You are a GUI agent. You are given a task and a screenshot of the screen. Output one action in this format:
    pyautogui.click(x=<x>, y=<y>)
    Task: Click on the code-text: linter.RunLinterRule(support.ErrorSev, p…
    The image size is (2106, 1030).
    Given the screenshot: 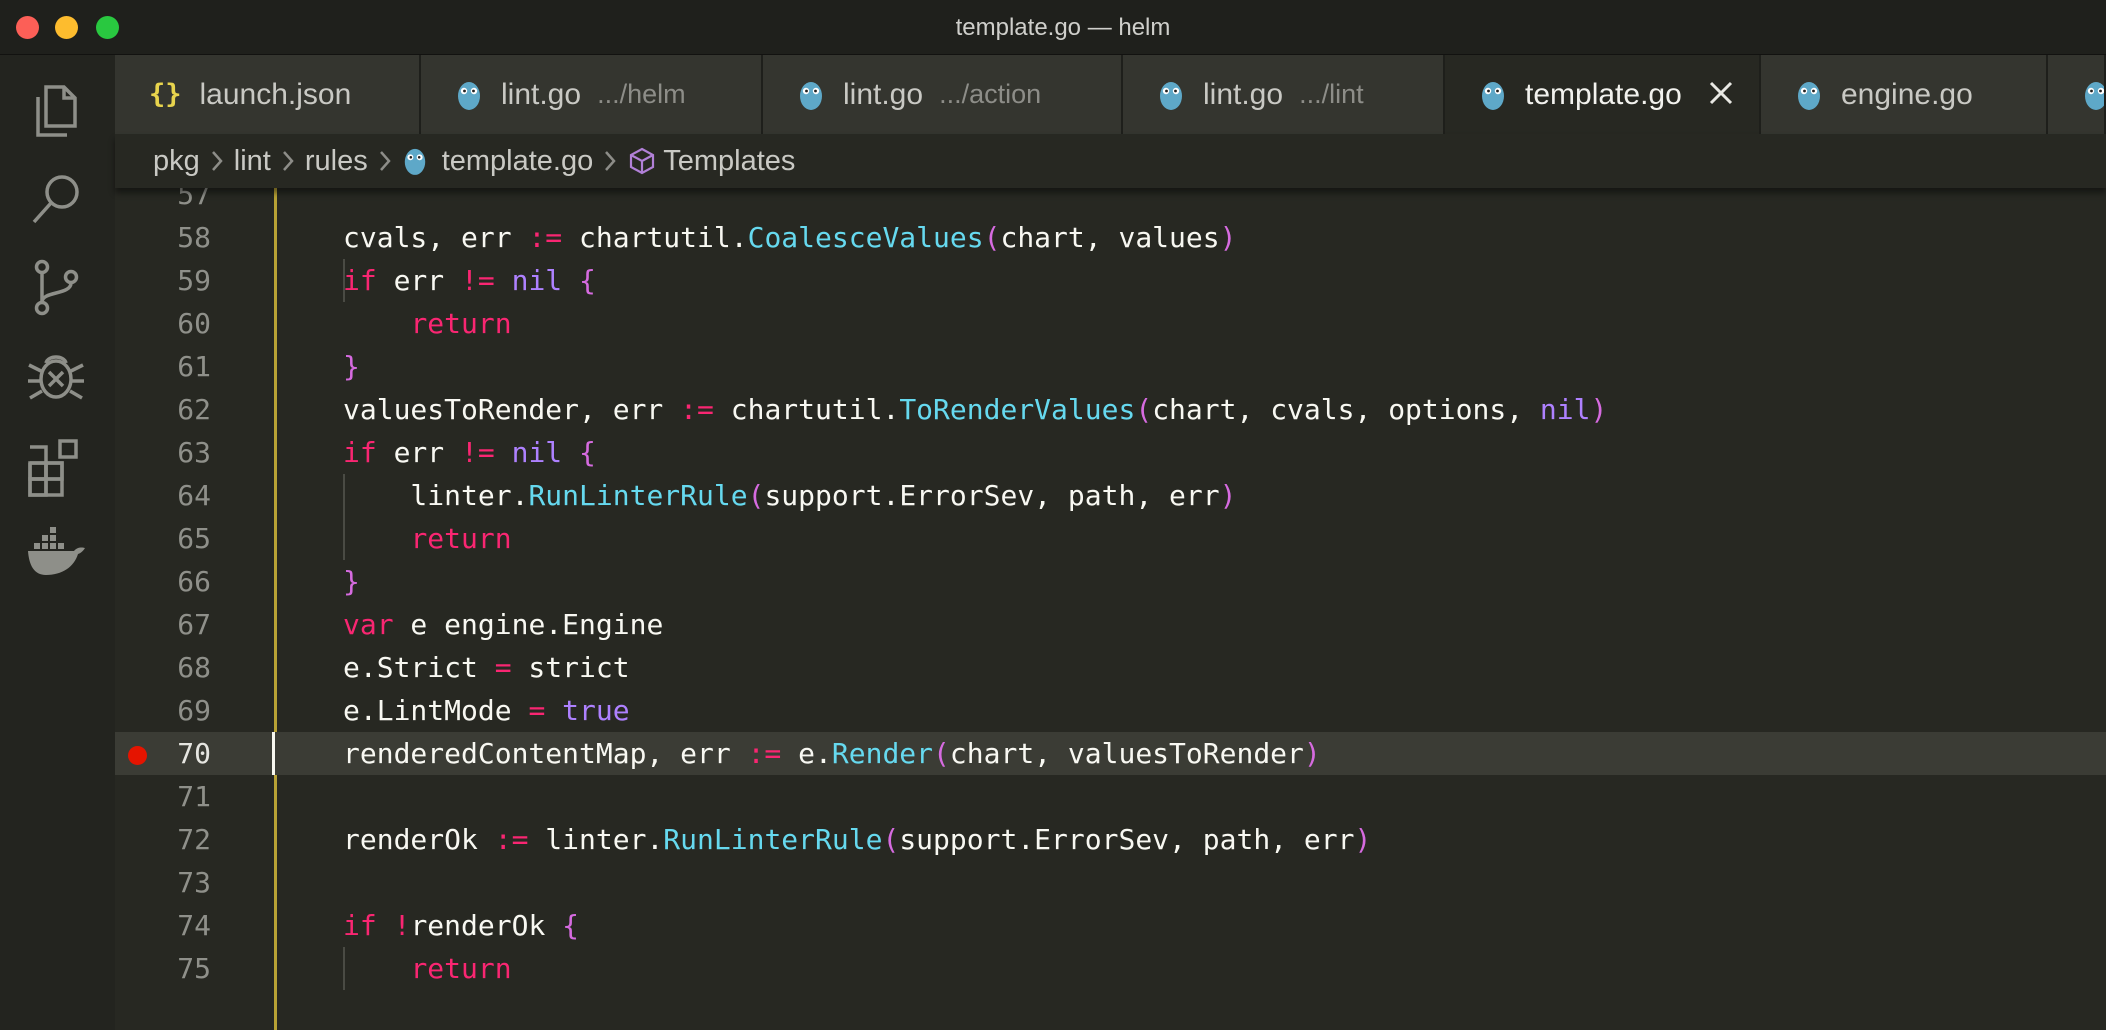 What is the action you would take?
    pyautogui.click(x=789, y=495)
    